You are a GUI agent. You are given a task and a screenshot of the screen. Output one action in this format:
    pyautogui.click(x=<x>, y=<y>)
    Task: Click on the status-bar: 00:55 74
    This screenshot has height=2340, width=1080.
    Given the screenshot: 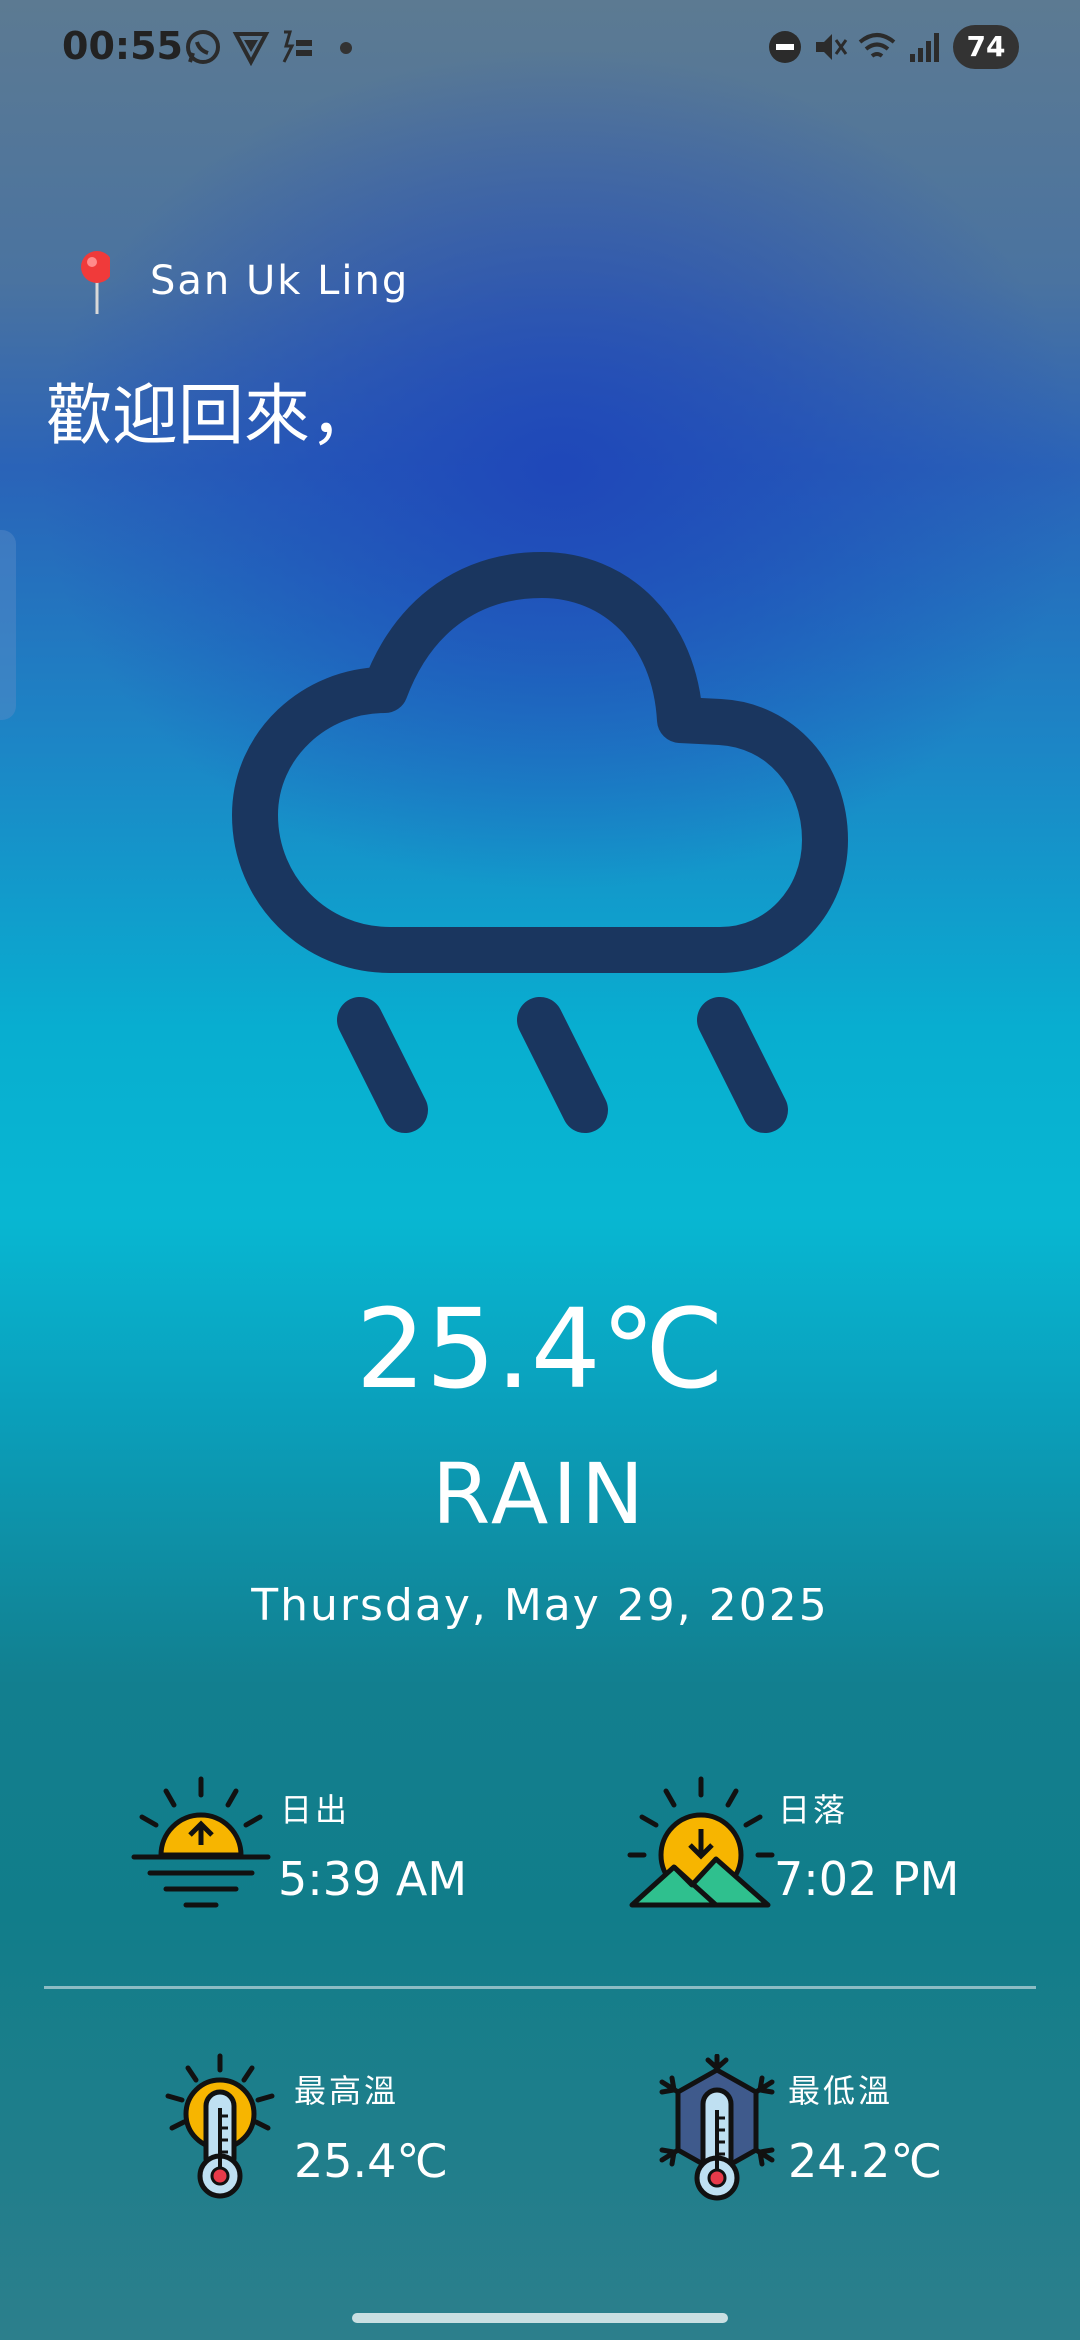 What is the action you would take?
    pyautogui.click(x=540, y=48)
    